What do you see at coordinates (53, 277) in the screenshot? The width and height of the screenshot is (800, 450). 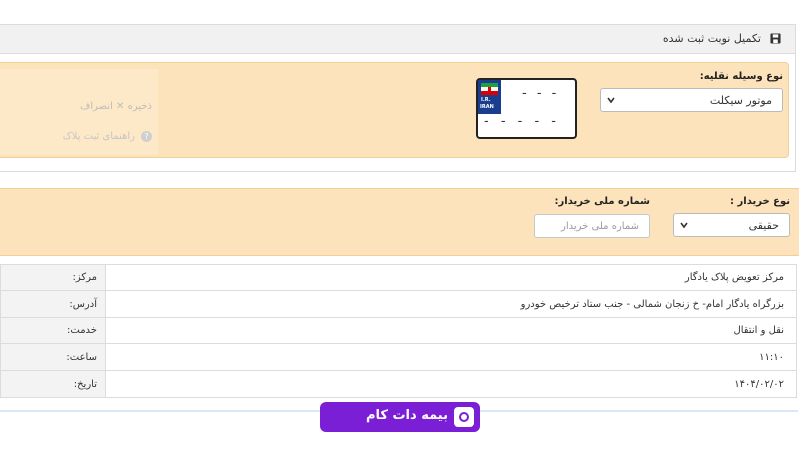 I see `info-key-center: مرکز:` at bounding box center [53, 277].